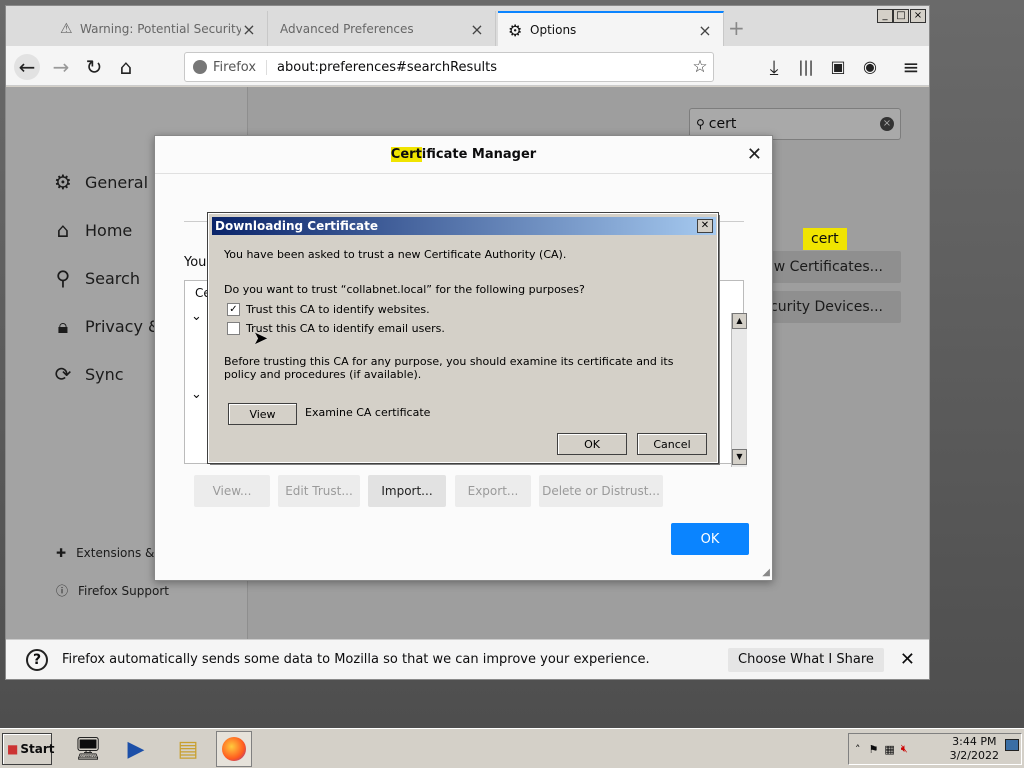  I want to click on window-close-button: ×, so click(918, 16).